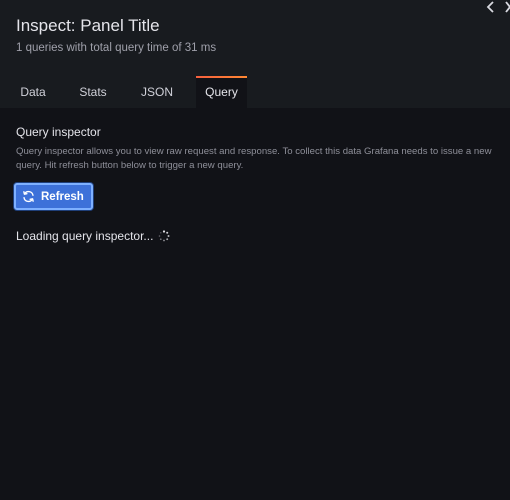  Describe the element at coordinates (157, 92) in the screenshot. I see `tab-json: JSON` at that location.